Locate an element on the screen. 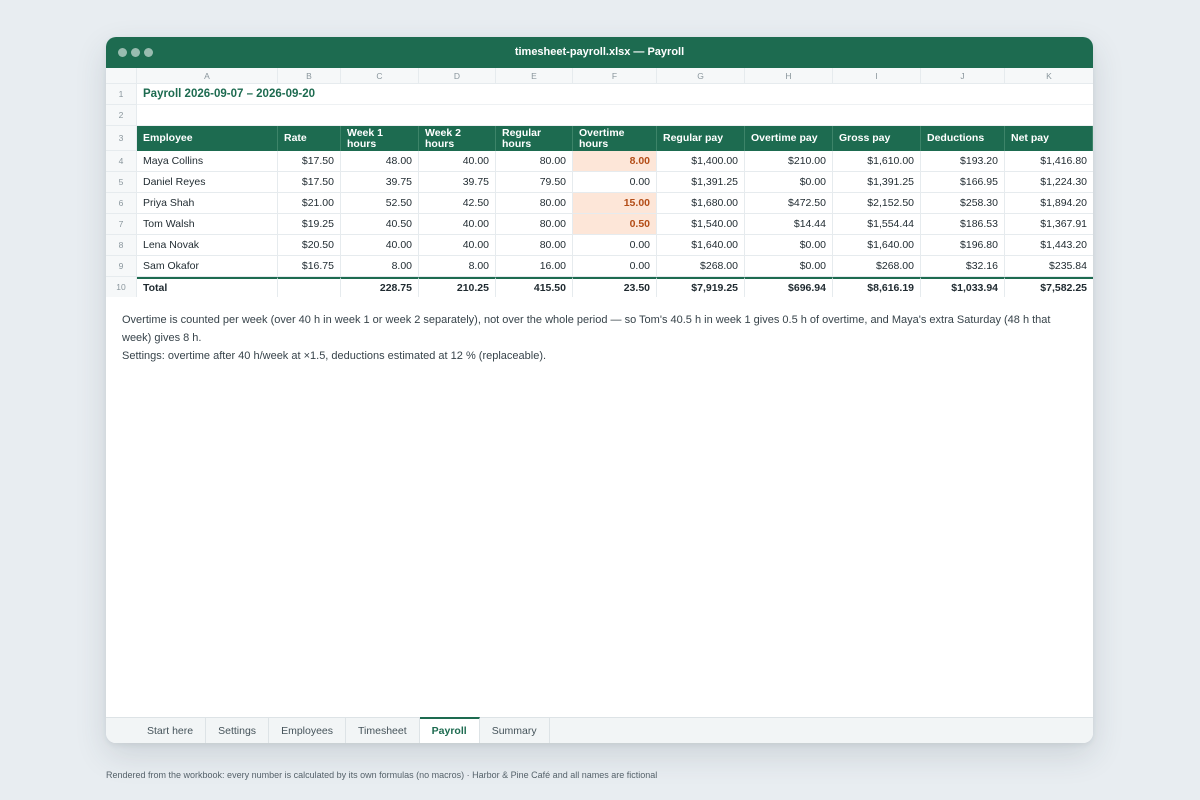 This screenshot has width=1200, height=800. deductions-cell: $196.80 is located at coordinates (963, 245).